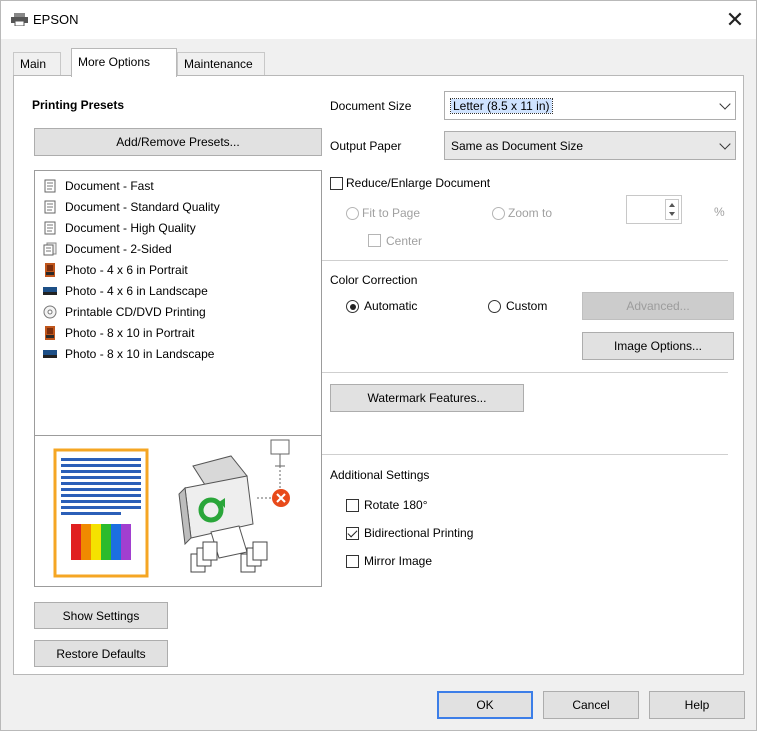  What do you see at coordinates (352, 533) in the screenshot?
I see `bidirectional-printing-checkbox` at bounding box center [352, 533].